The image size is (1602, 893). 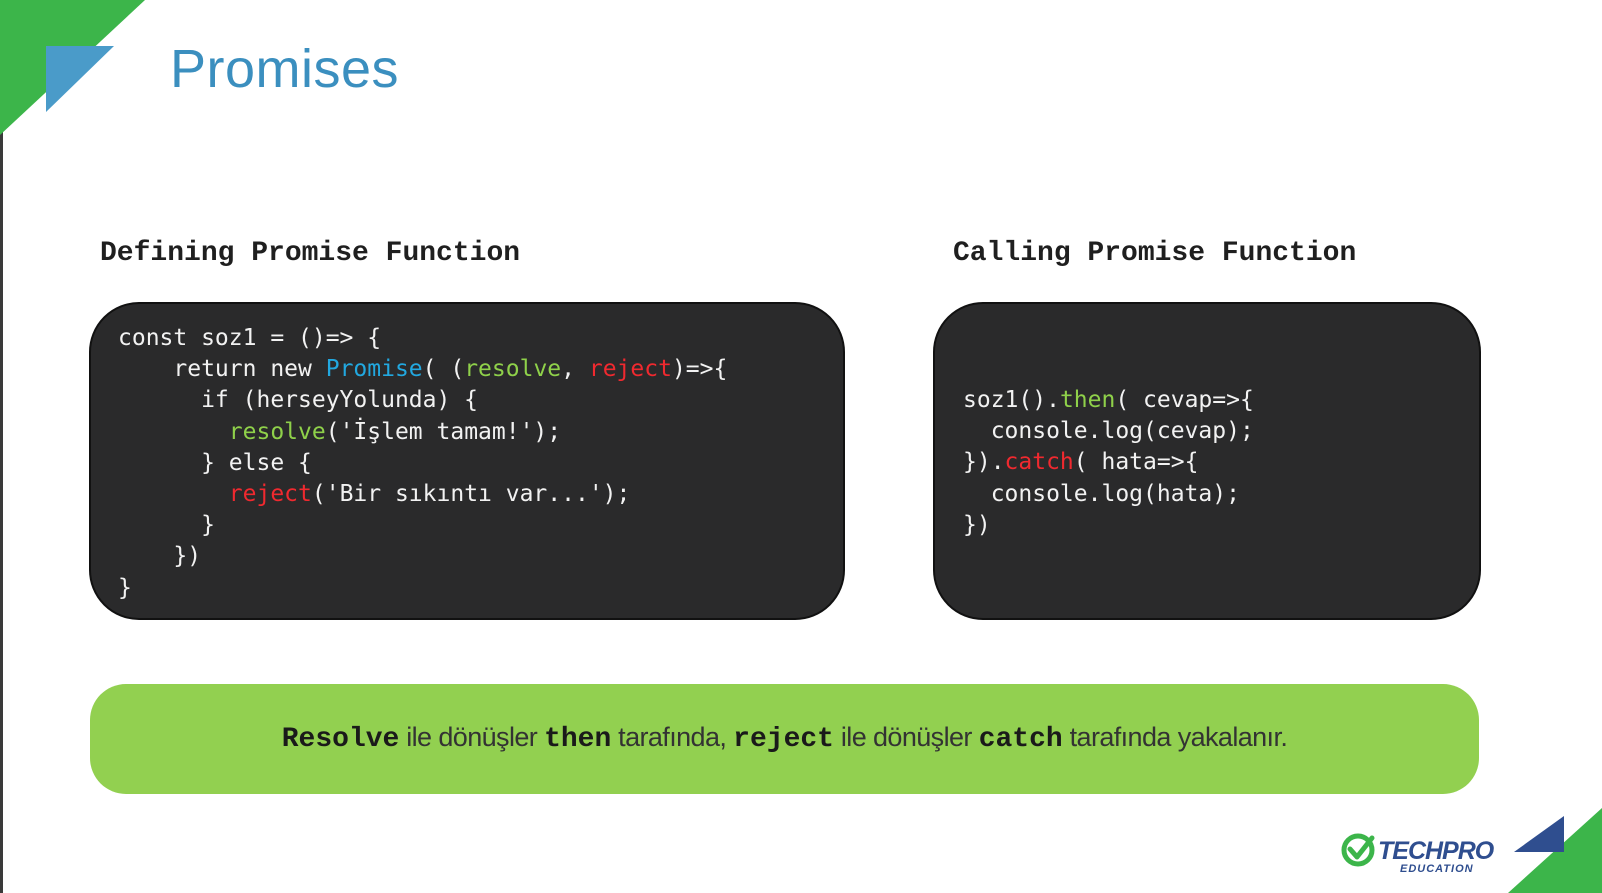 What do you see at coordinates (250, 338) in the screenshot?
I see `code-line: const soz1 = ()=> {` at bounding box center [250, 338].